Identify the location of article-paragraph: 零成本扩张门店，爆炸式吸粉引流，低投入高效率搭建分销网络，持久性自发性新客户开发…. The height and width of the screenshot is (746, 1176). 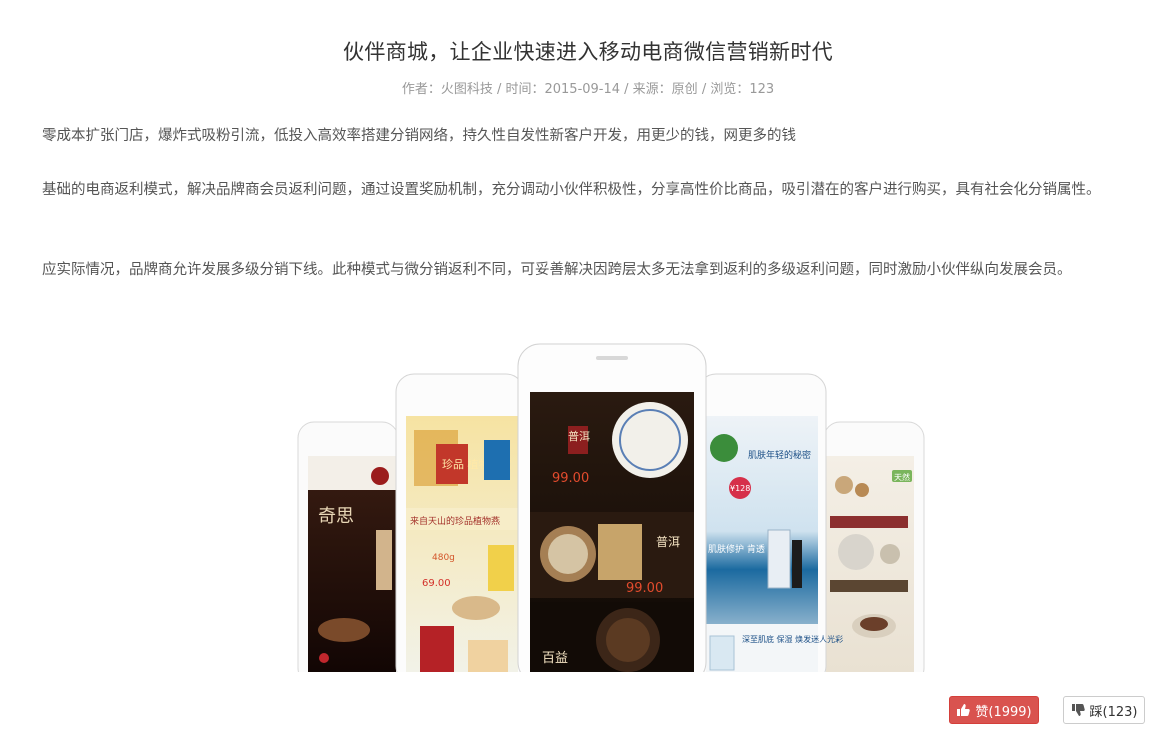
(419, 136).